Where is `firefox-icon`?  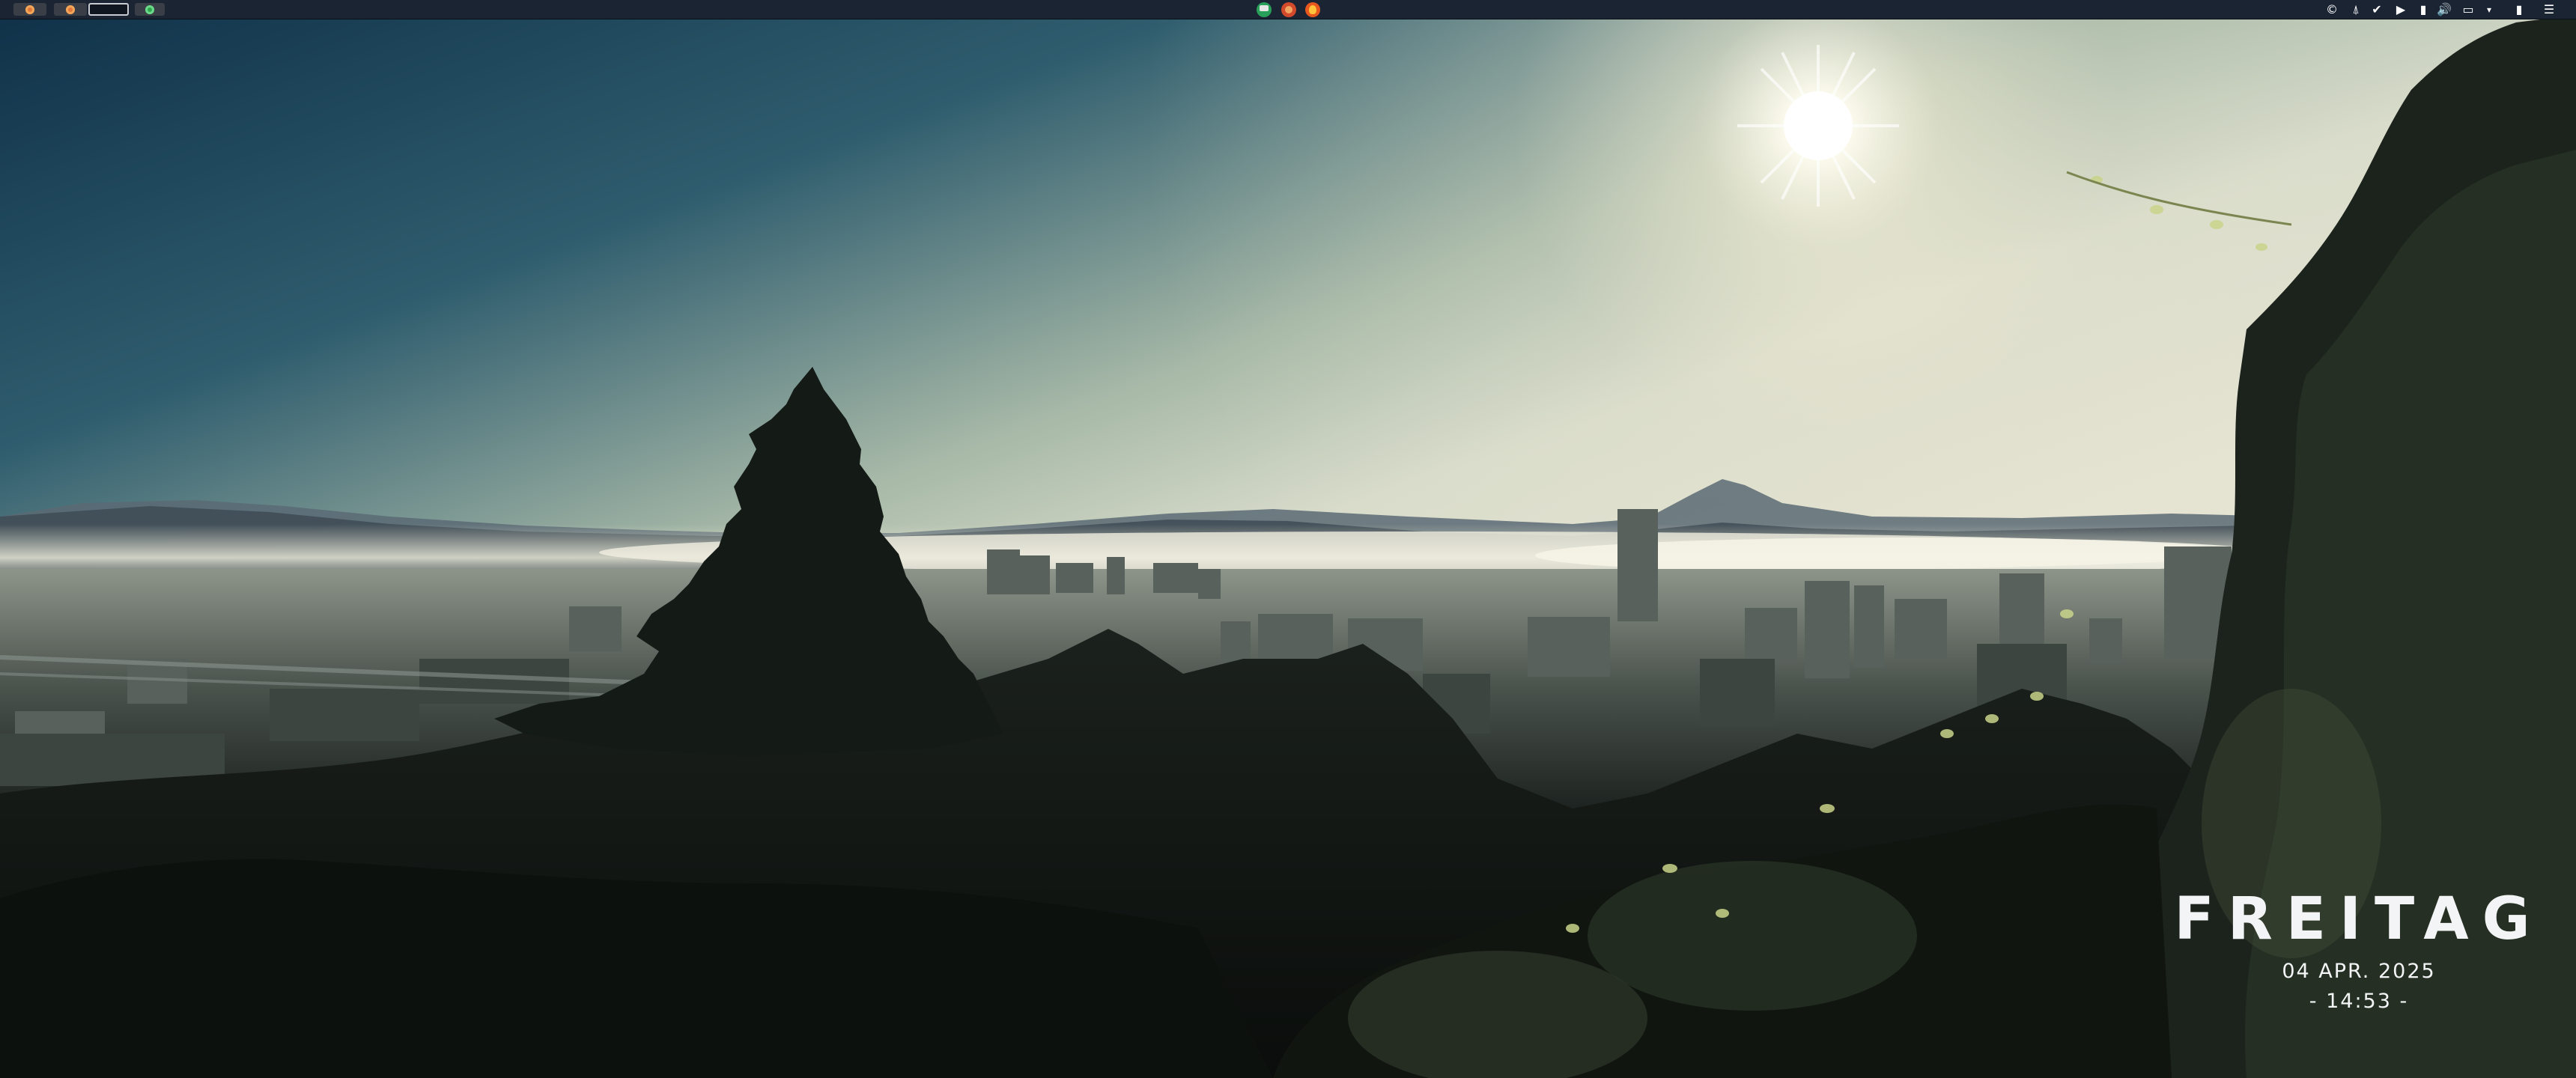 firefox-icon is located at coordinates (1312, 9).